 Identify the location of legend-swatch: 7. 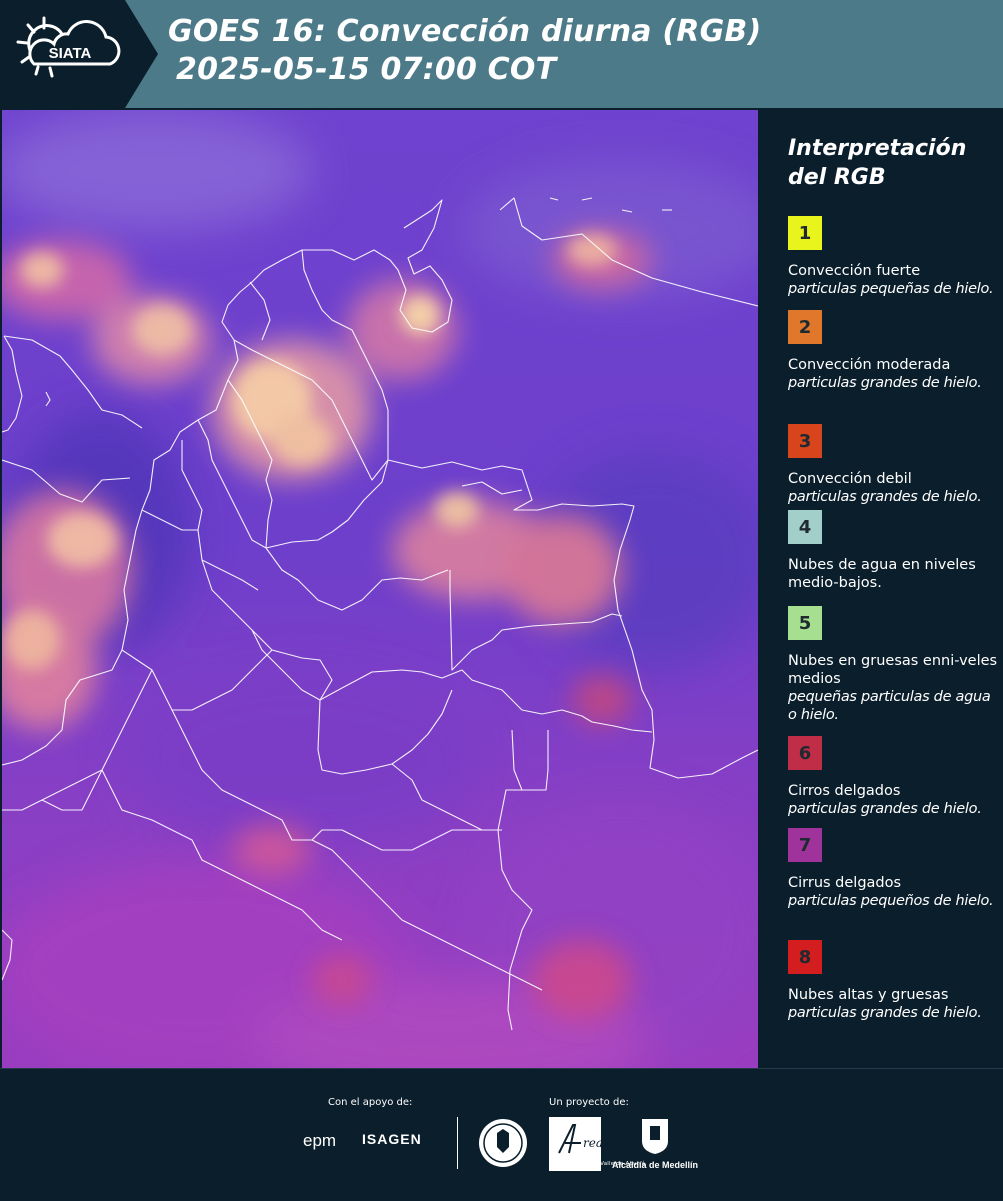
(805, 845).